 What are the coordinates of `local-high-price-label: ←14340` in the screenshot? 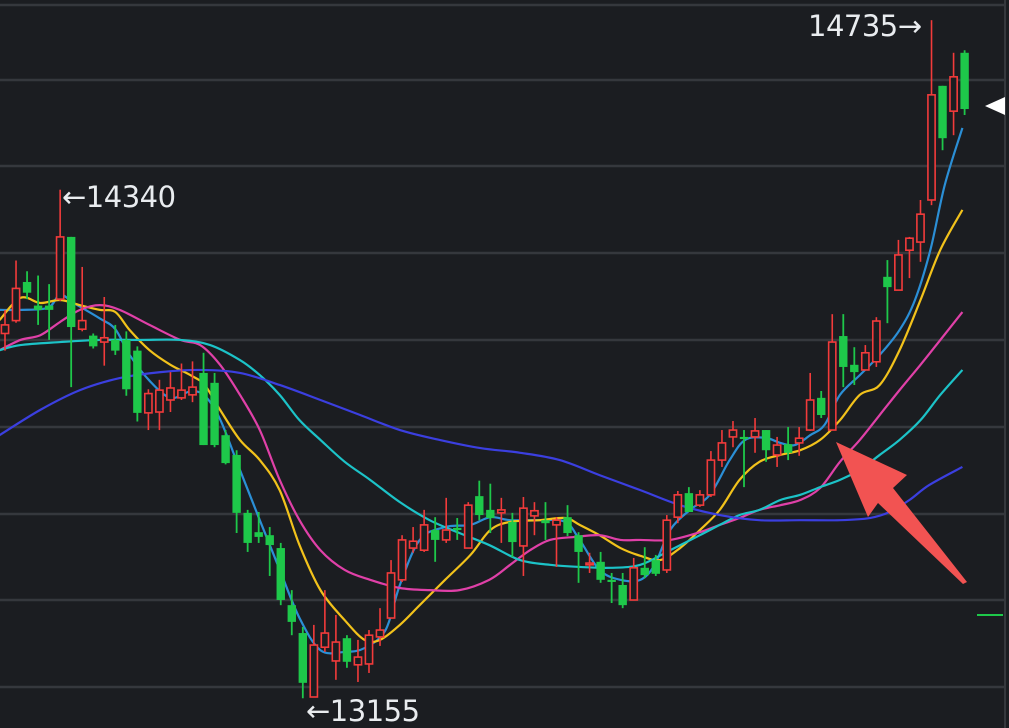 It's located at (119, 197).